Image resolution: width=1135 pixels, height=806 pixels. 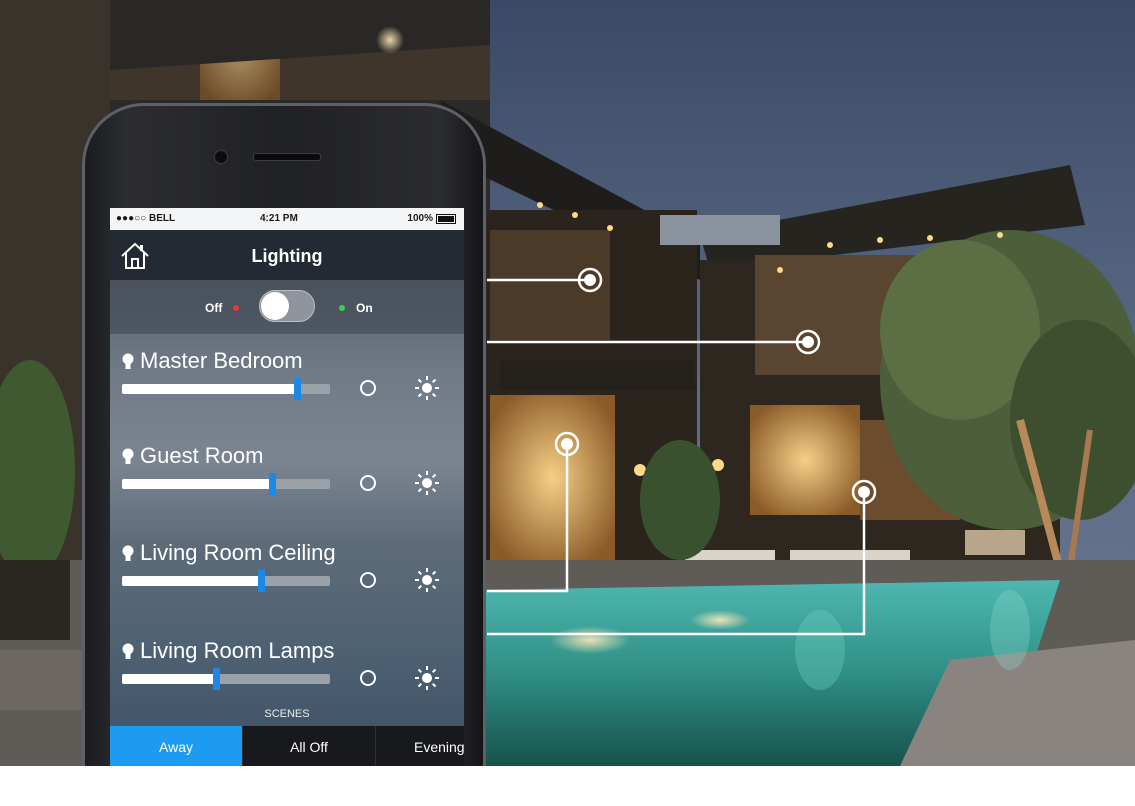 I want to click on scene-tab-evening: Evening, so click(x=420, y=746).